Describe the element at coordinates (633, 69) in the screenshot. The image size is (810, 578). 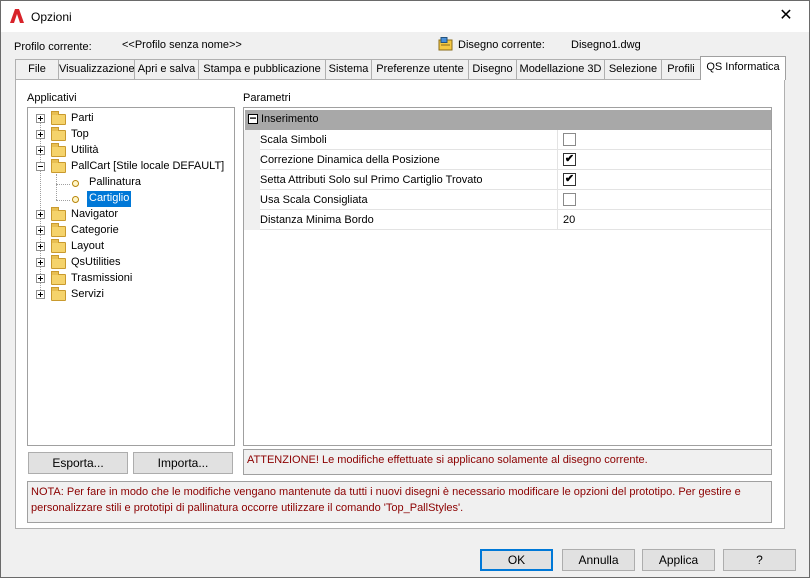
I see `tab-selezione: Selezione` at that location.